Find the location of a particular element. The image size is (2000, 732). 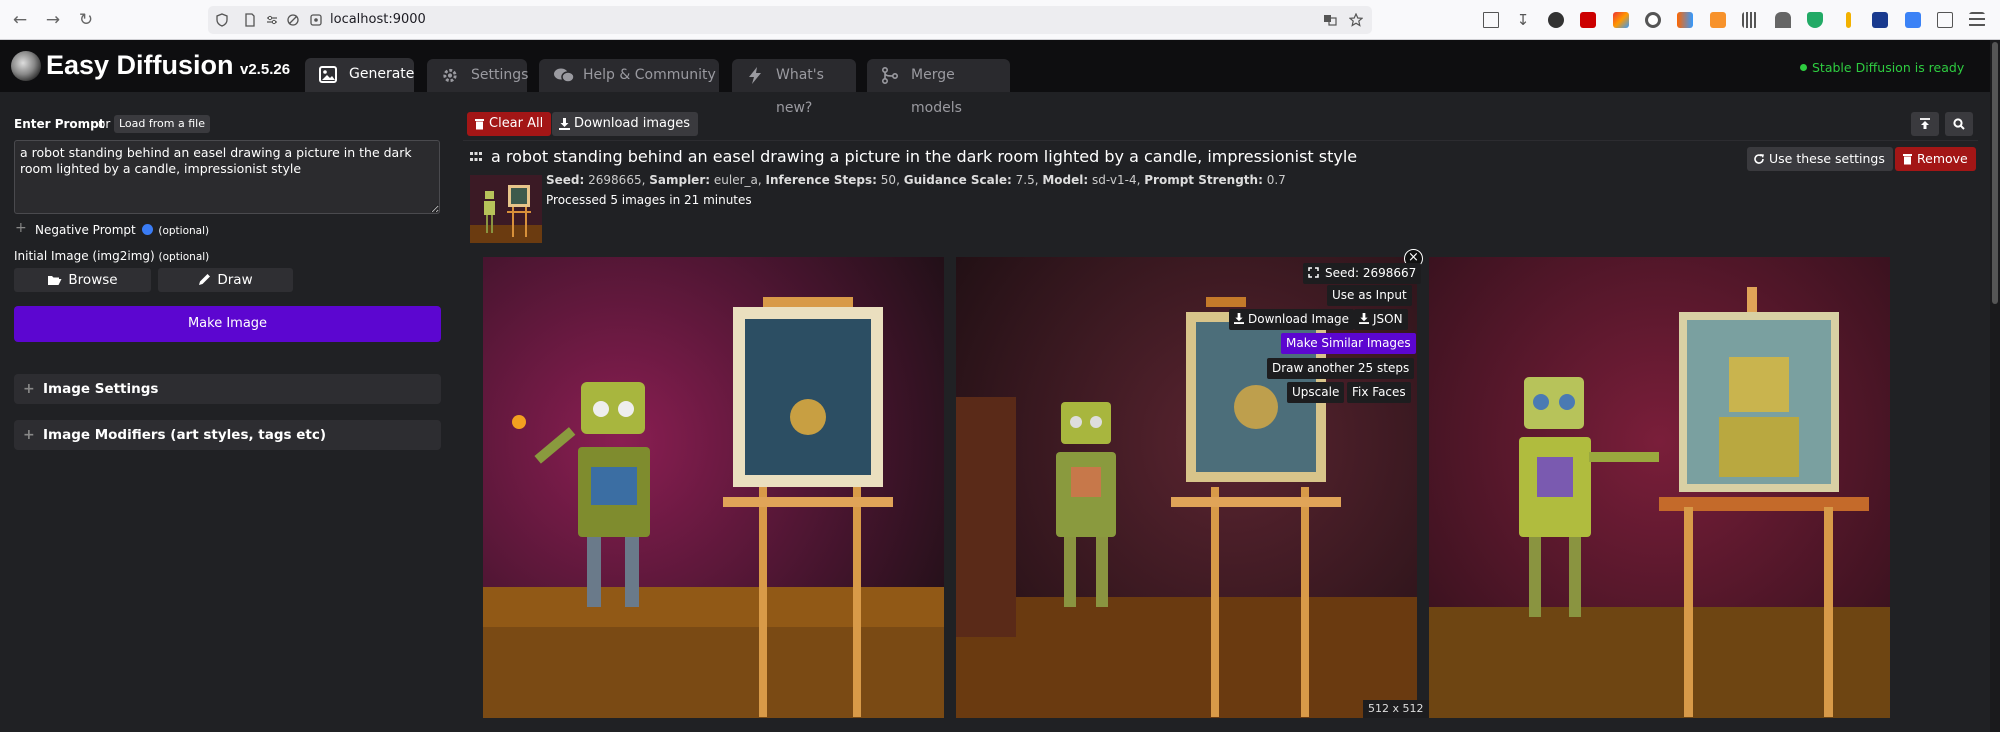

download-images-button: Download images is located at coordinates (625, 124).